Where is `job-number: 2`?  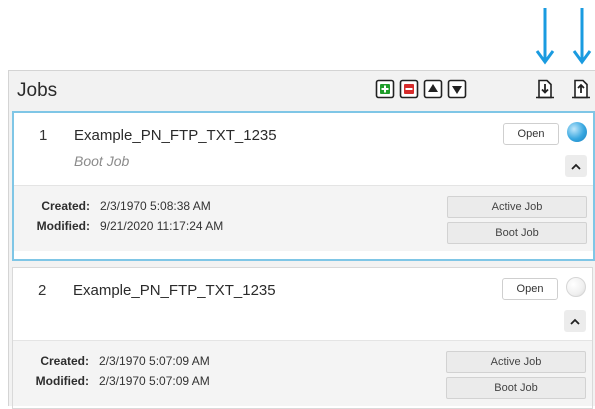 job-number: 2 is located at coordinates (42, 290).